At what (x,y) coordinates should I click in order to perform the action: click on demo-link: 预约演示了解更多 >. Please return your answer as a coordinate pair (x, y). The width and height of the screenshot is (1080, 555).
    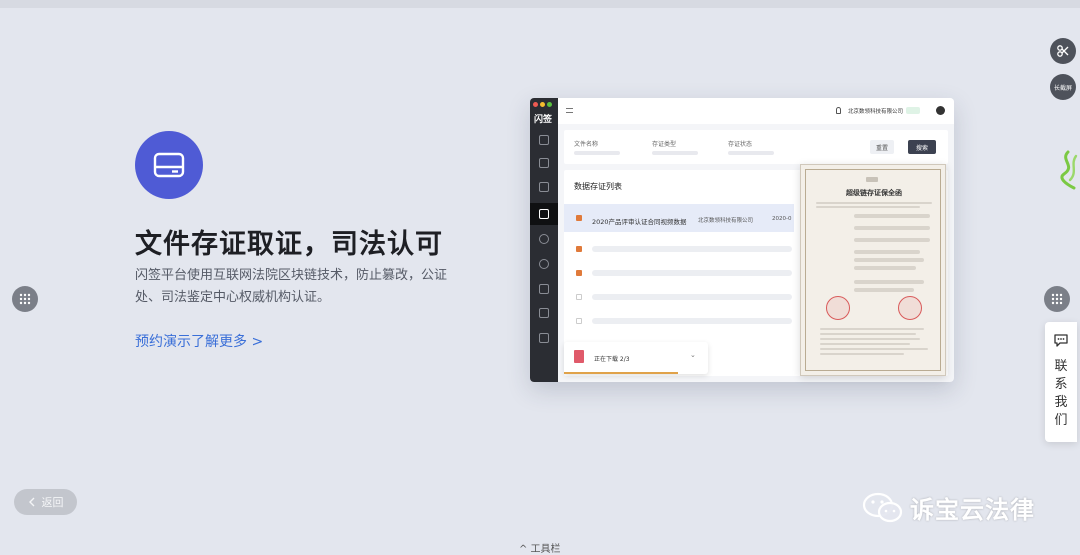
    Looking at the image, I should click on (199, 341).